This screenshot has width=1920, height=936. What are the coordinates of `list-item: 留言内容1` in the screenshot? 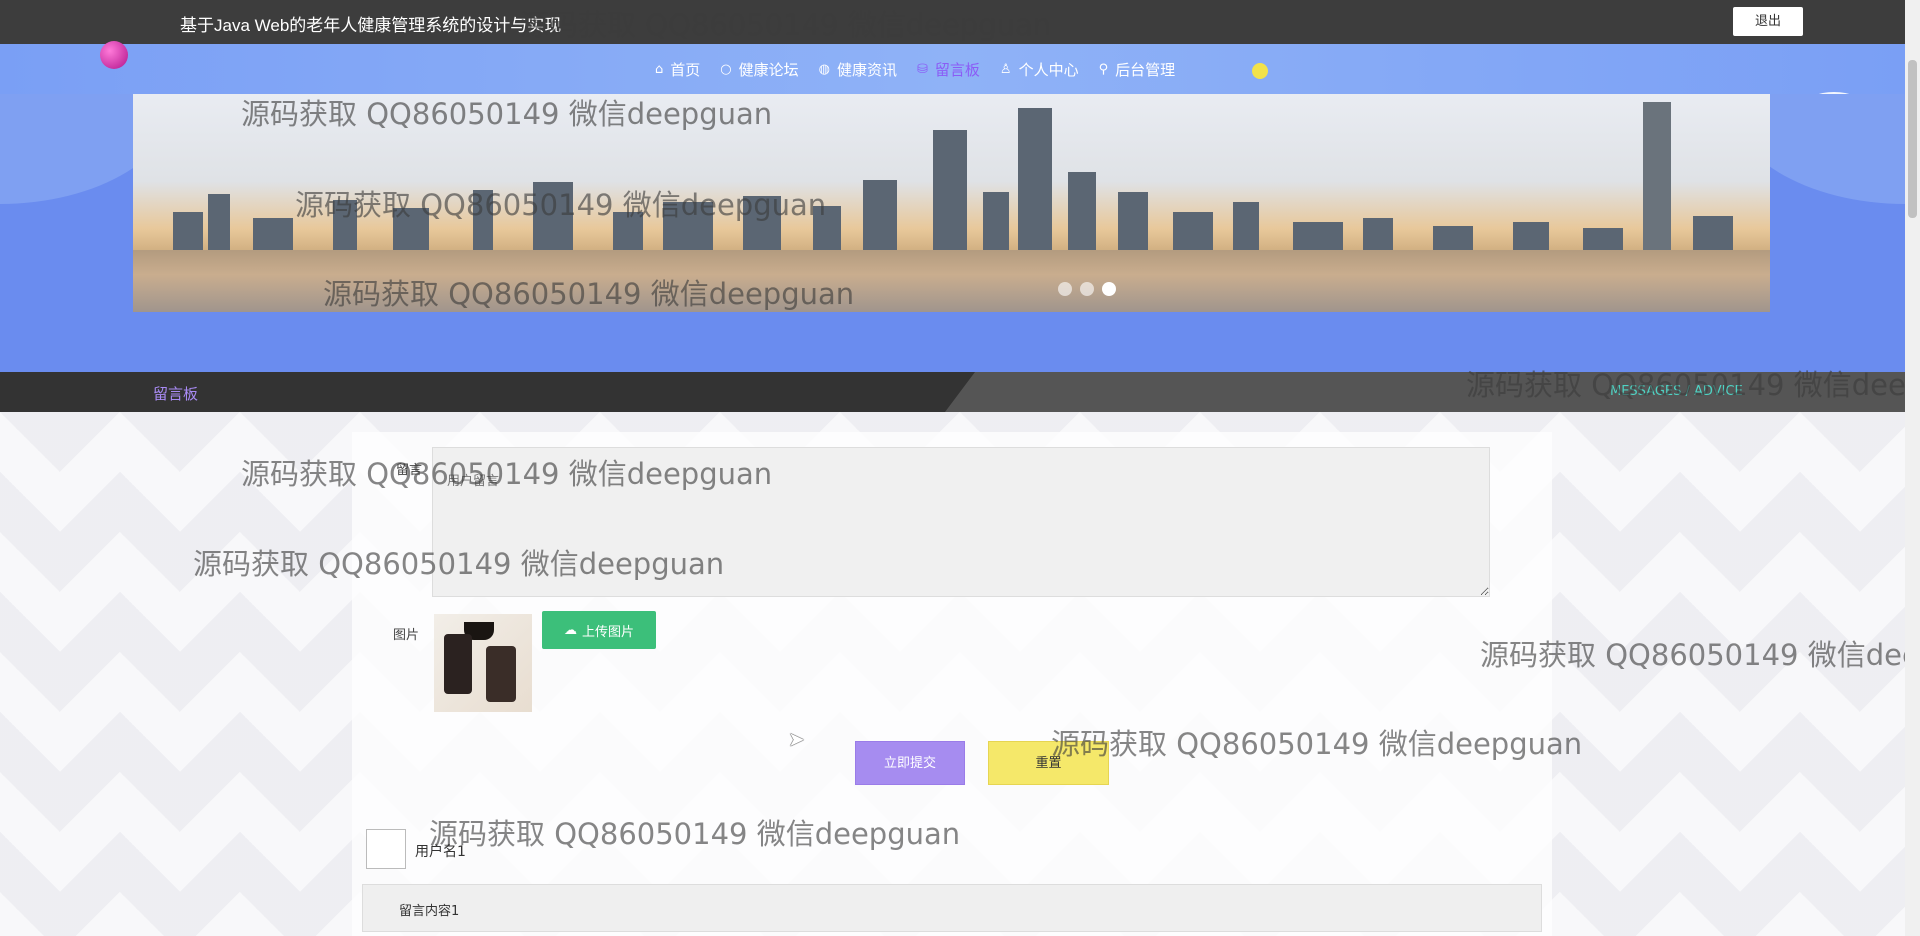 It's located at (952, 908).